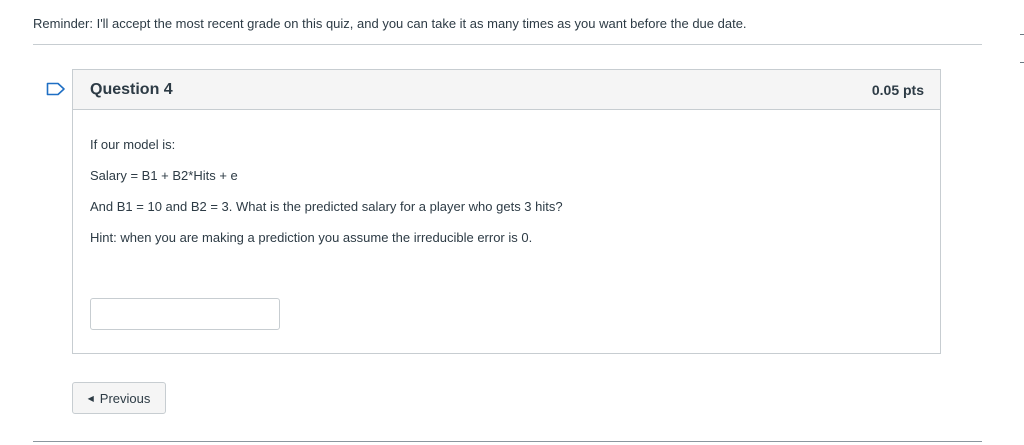 Image resolution: width=1024 pixels, height=445 pixels. What do you see at coordinates (125, 398) in the screenshot?
I see `previous-button-label: Previous` at bounding box center [125, 398].